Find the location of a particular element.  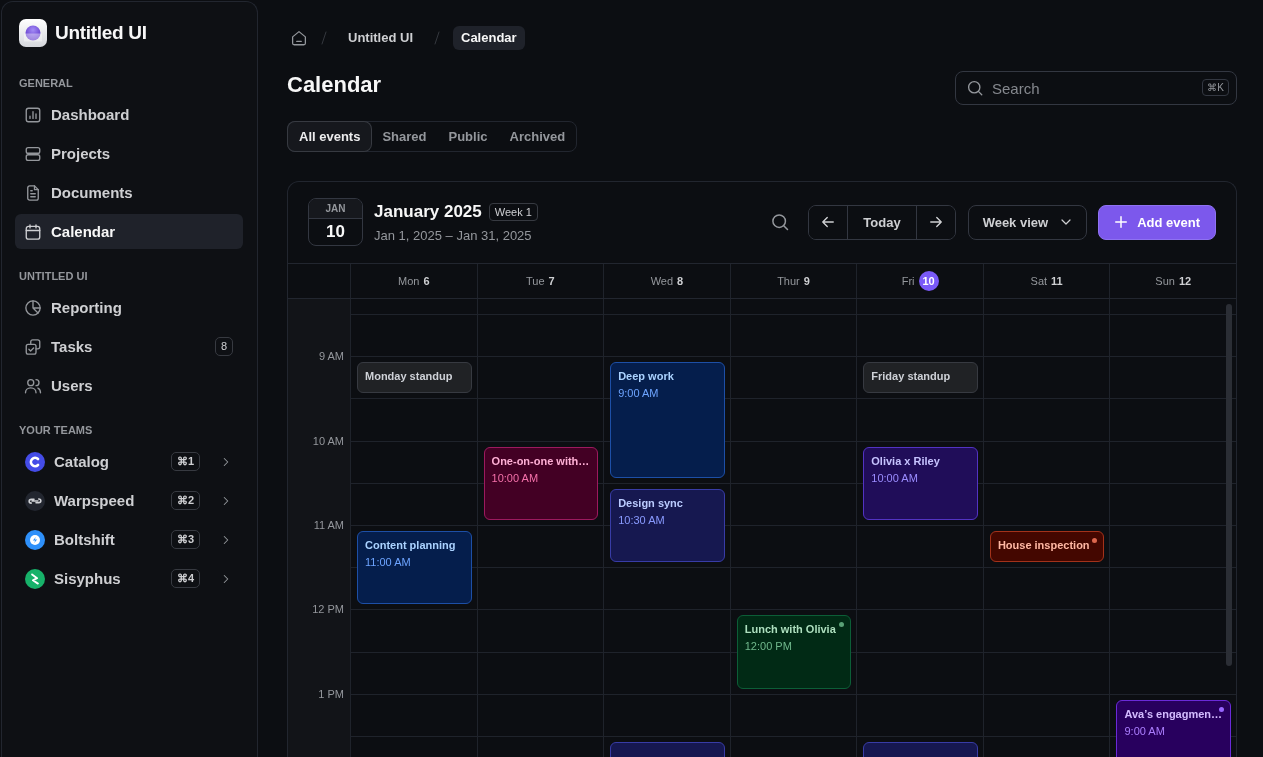

team-item: Catalog ⌘1 is located at coordinates (129, 461).